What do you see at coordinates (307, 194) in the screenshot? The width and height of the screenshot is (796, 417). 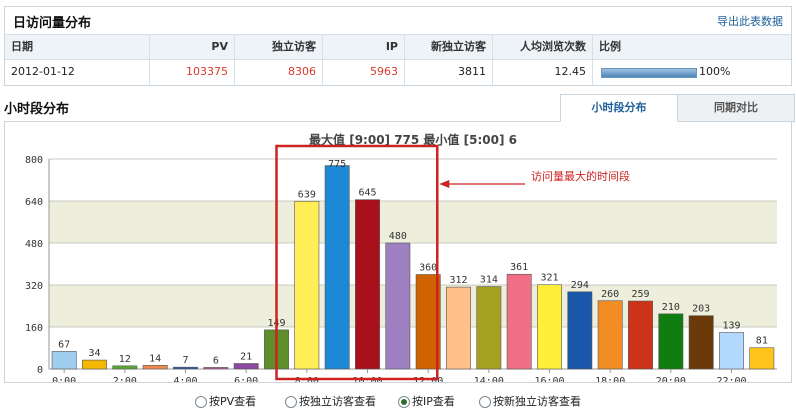 I see `bar-value-label: 639` at bounding box center [307, 194].